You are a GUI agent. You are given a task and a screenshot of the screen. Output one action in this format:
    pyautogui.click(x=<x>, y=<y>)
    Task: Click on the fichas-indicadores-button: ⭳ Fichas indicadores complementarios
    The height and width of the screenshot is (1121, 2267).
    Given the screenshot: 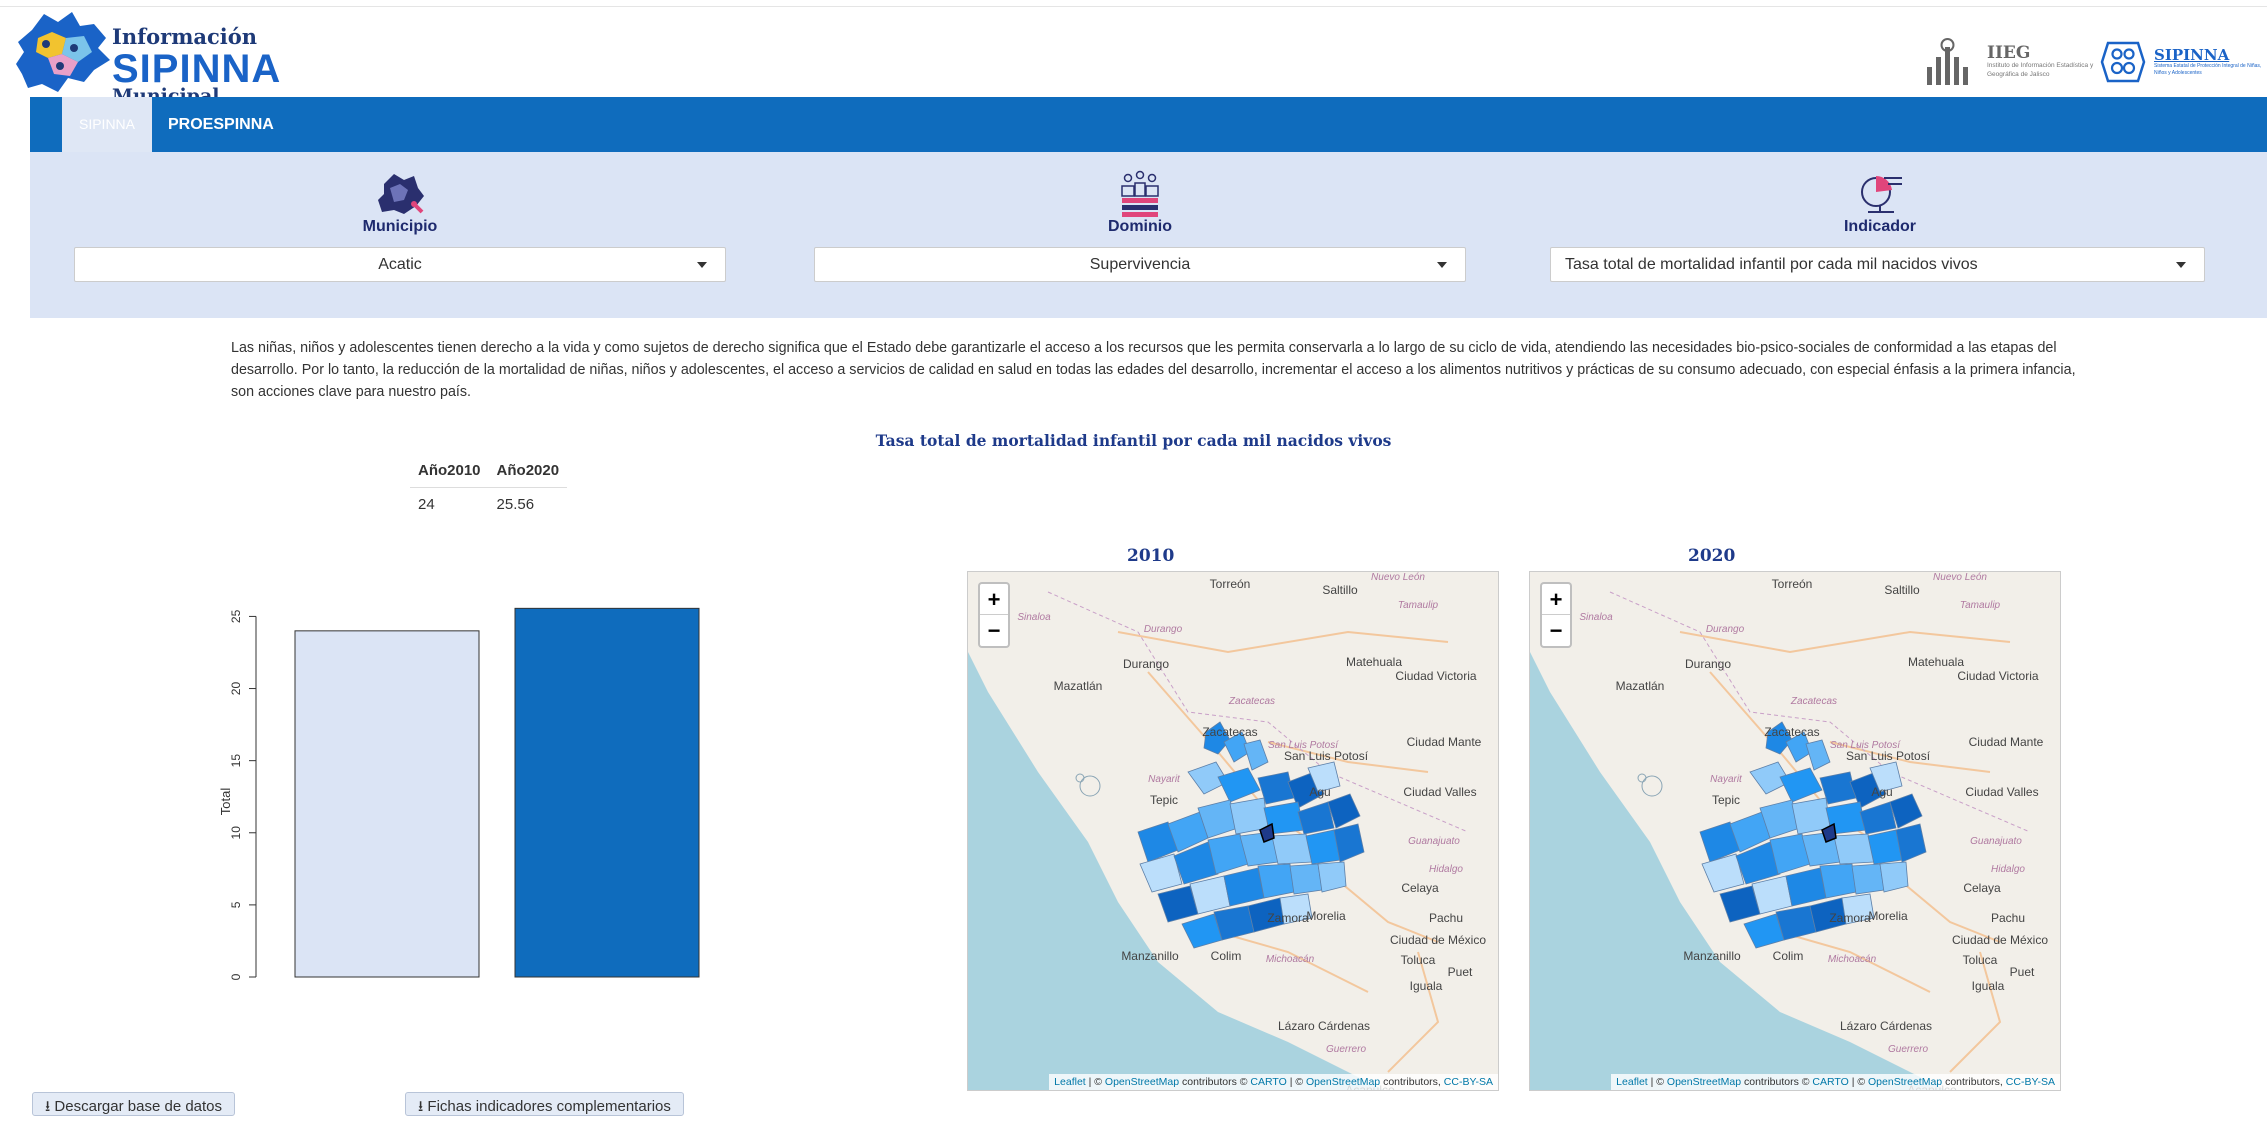 What is the action you would take?
    pyautogui.click(x=544, y=1104)
    